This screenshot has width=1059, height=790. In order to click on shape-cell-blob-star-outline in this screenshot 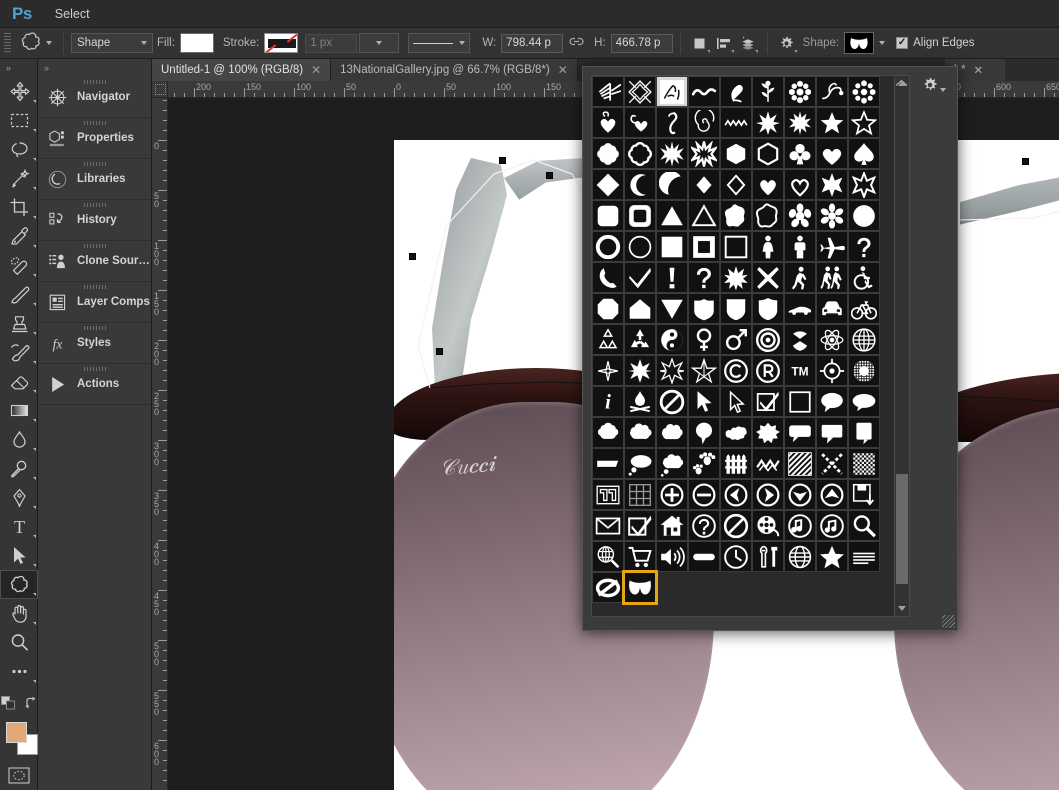, I will do `click(768, 215)`.